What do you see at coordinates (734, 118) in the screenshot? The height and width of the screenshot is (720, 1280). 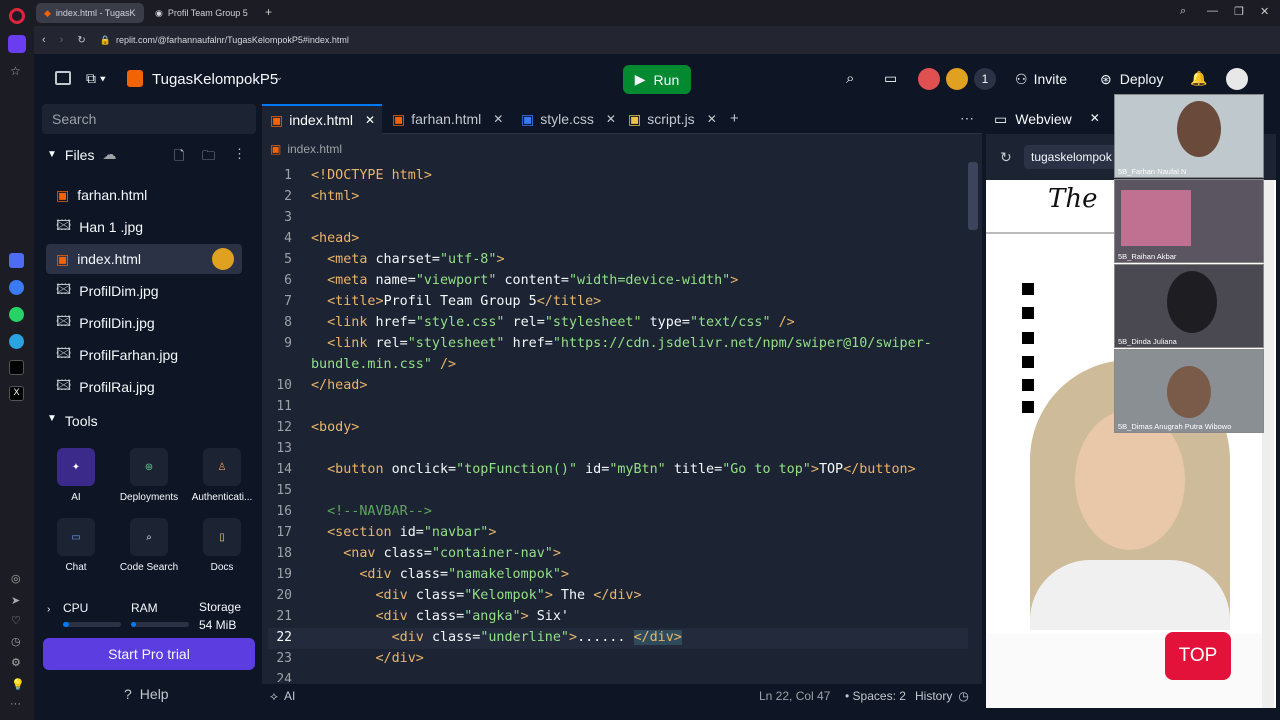 I see `add-tab-button: +` at bounding box center [734, 118].